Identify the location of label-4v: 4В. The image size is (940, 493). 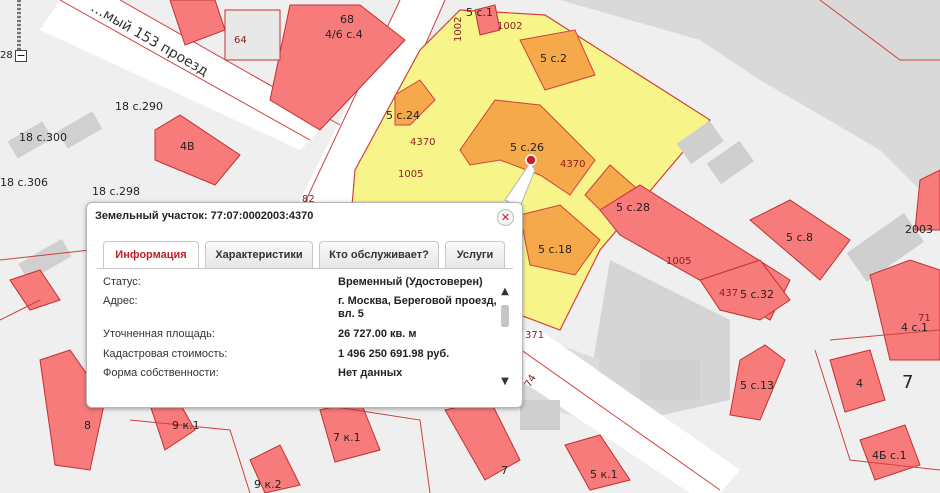
(187, 146).